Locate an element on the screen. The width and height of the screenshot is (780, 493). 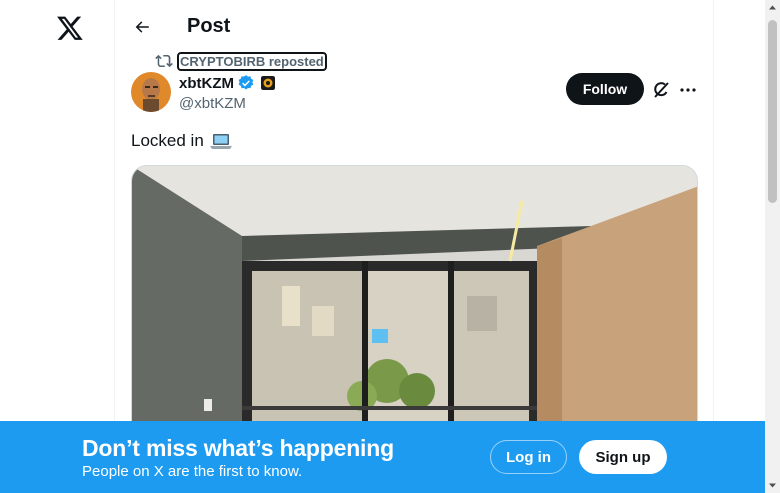
follow-button: Follow is located at coordinates (605, 89).